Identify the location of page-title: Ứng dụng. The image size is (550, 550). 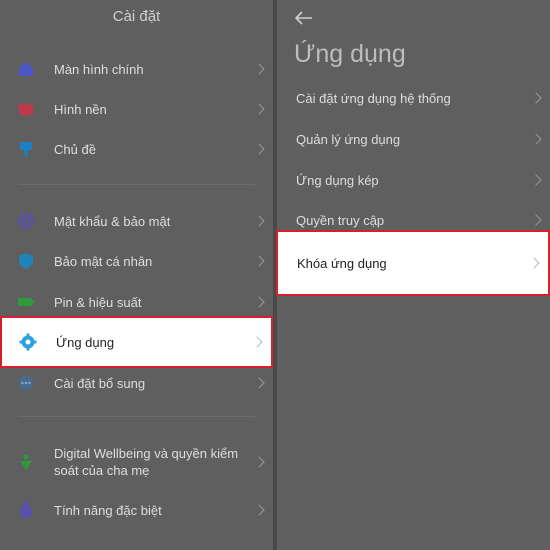
(350, 54).